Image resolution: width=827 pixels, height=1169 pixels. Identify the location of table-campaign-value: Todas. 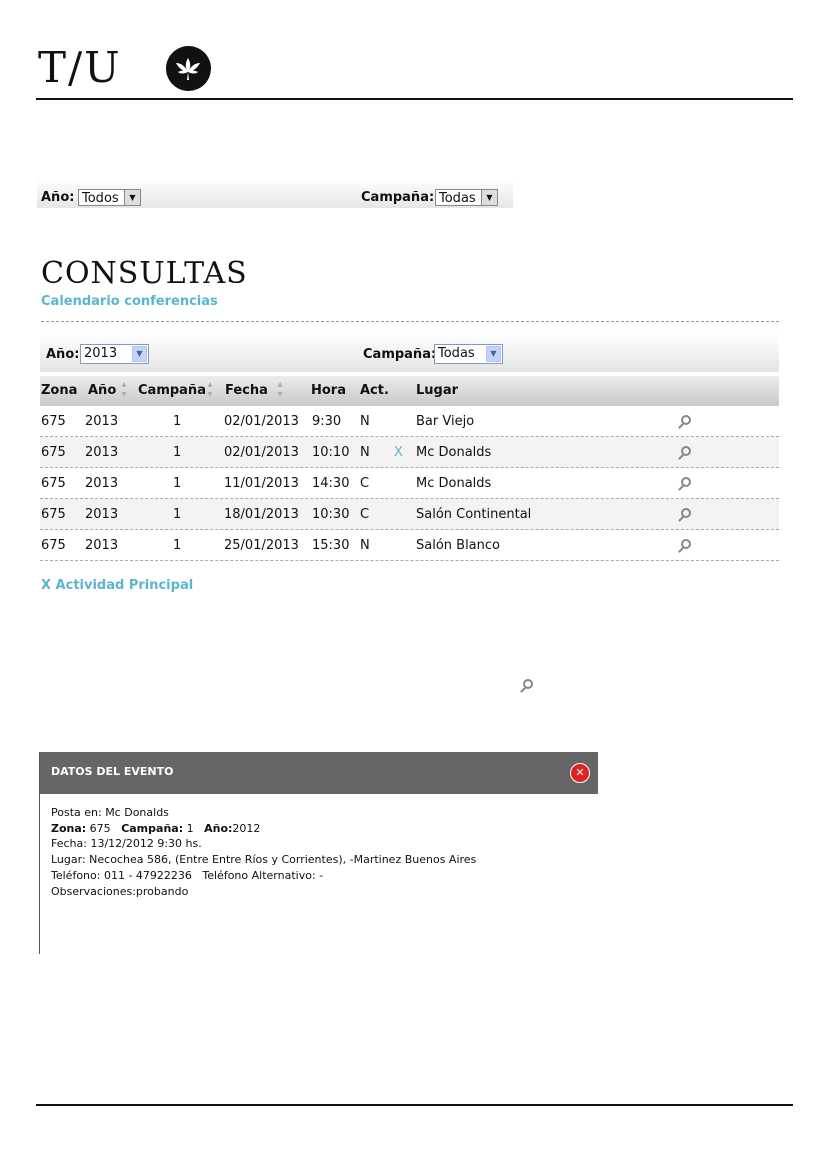
(456, 353).